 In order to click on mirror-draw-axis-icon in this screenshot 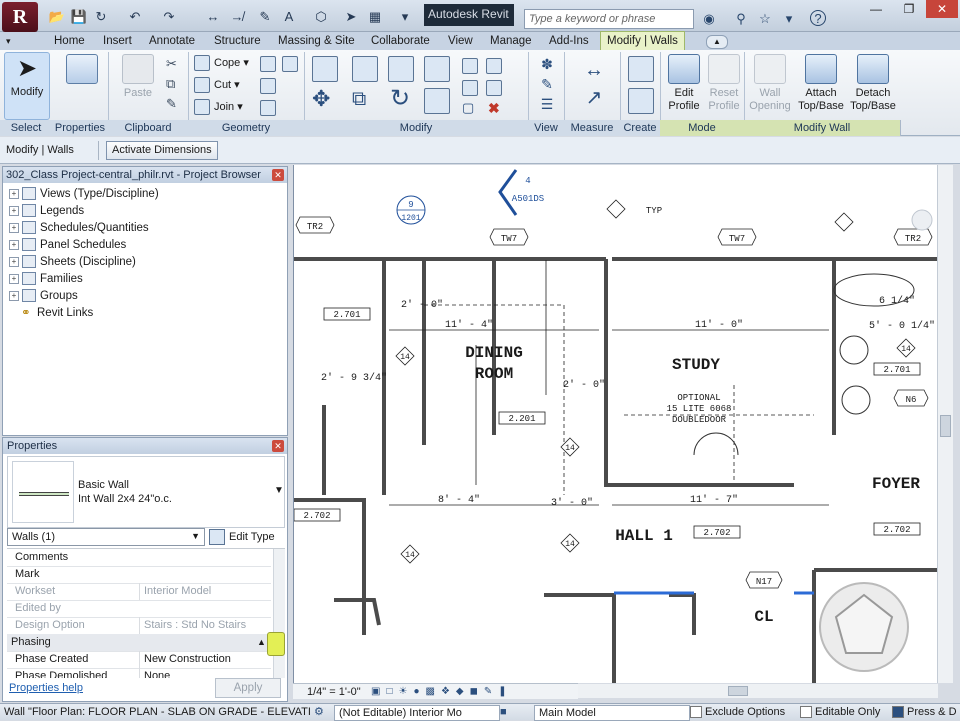, I will do `click(437, 69)`.